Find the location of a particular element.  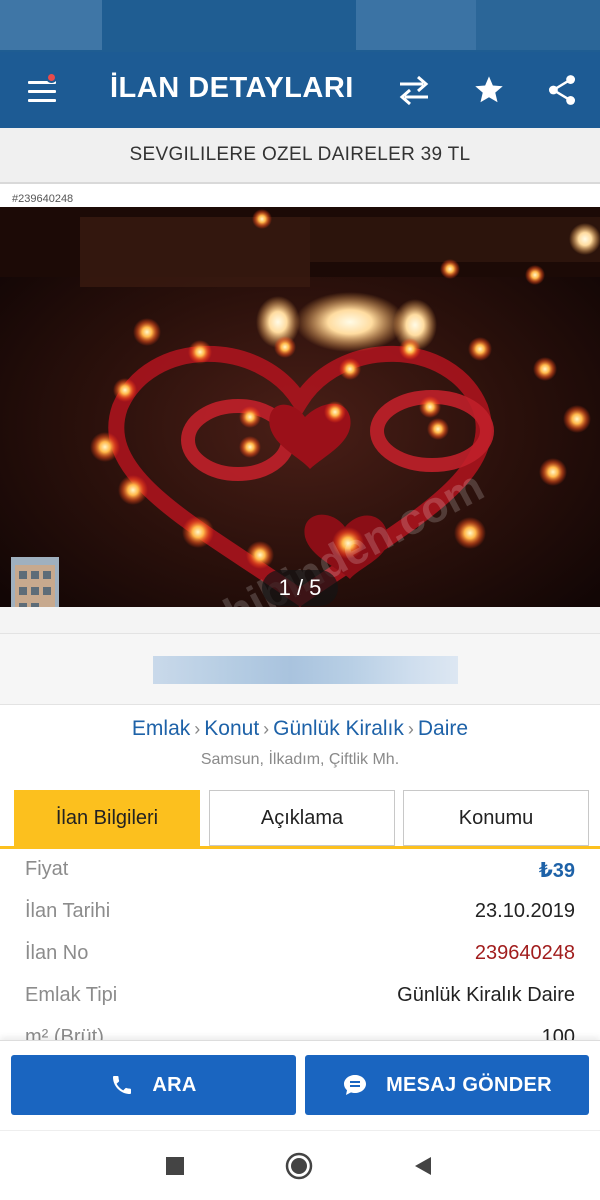

compare-arrows-icon is located at coordinates (414, 90).